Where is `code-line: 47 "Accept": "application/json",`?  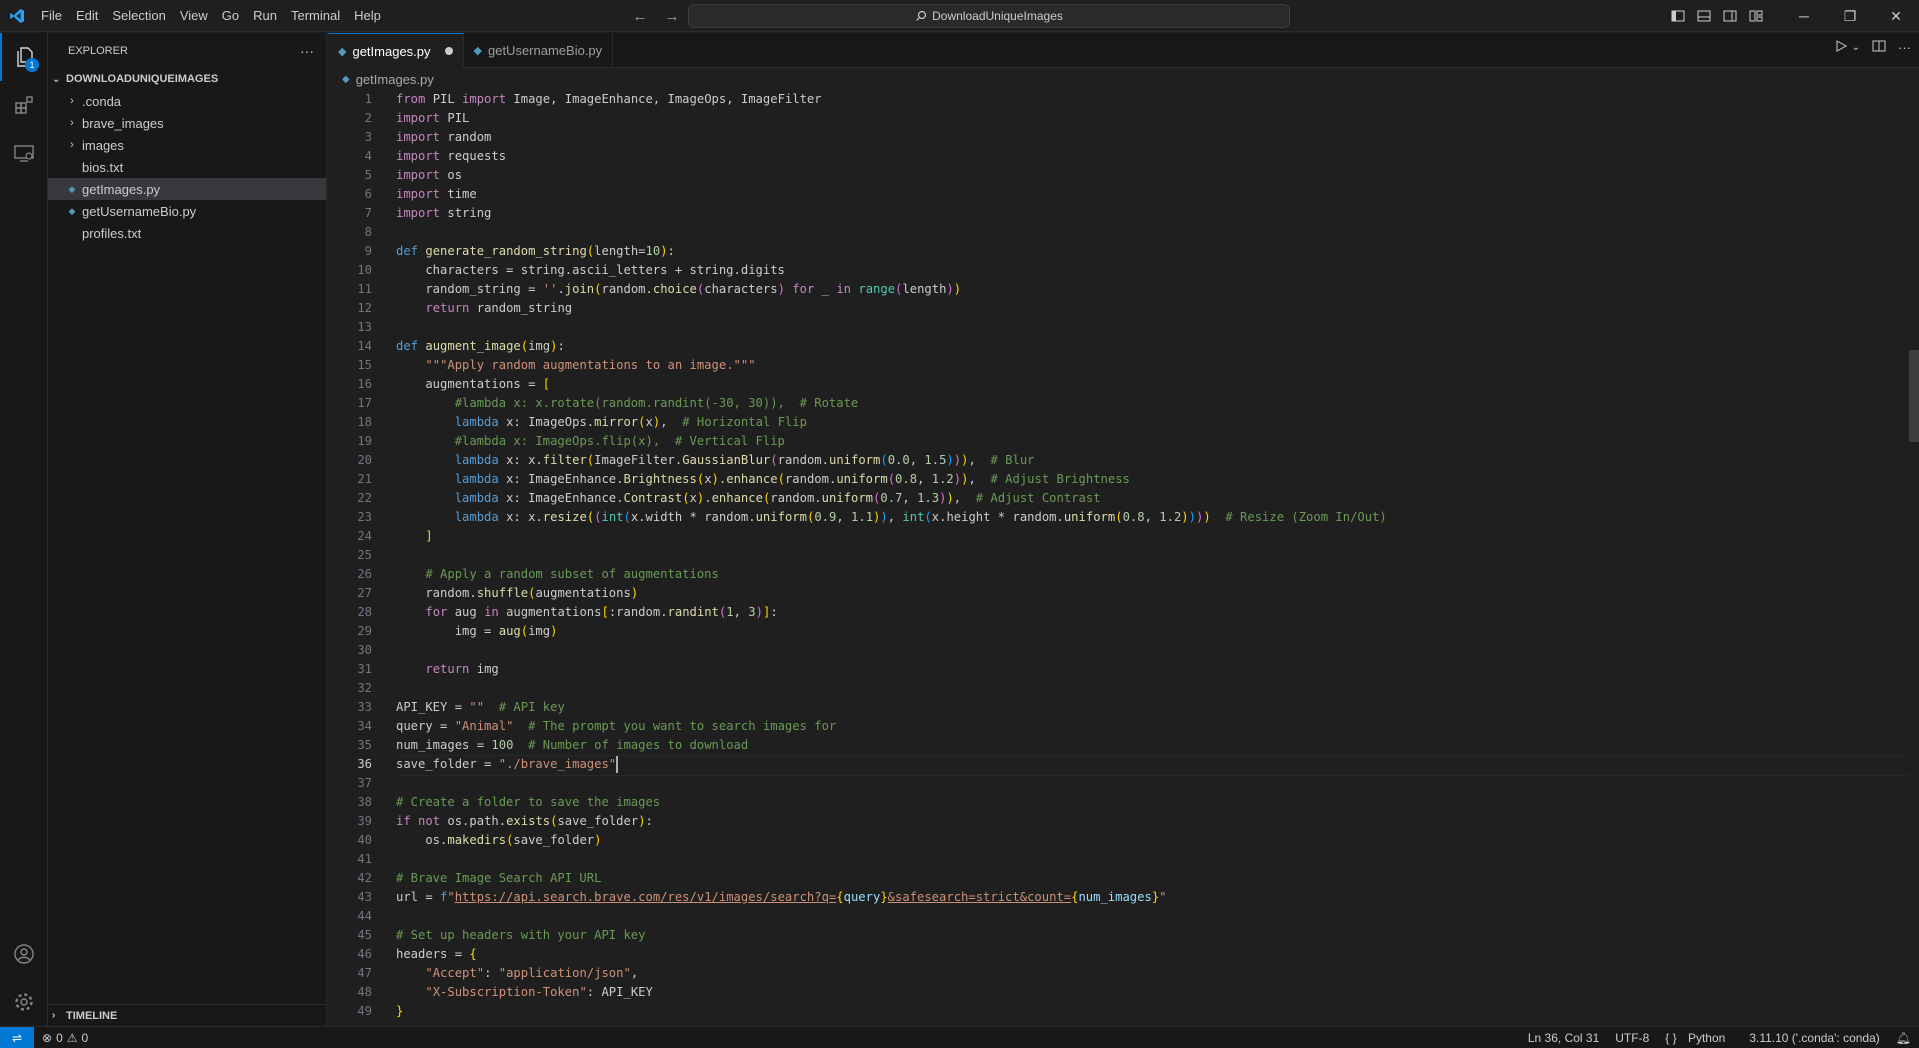 code-line: 47 "Accept": "application/json", is located at coordinates (1123, 973).